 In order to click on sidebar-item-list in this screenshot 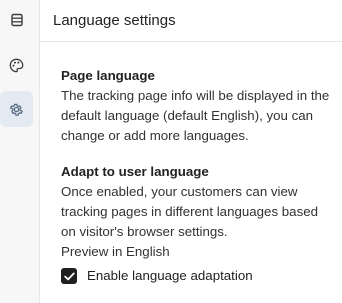, I will do `click(16, 20)`.